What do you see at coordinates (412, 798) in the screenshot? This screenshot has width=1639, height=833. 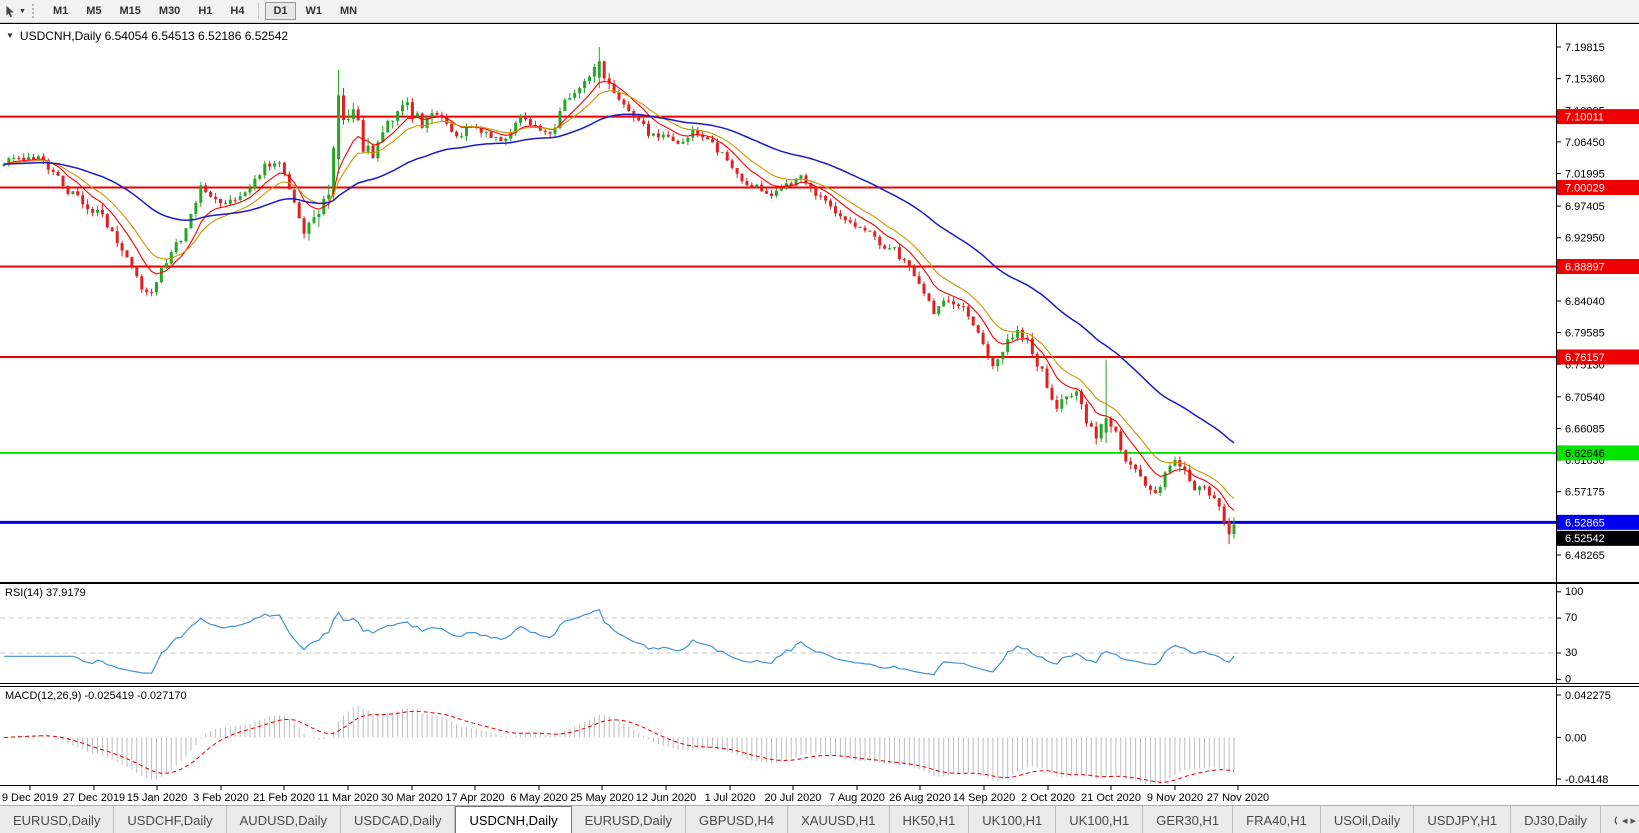 I see `svg-text: 30 Mar 2020` at bounding box center [412, 798].